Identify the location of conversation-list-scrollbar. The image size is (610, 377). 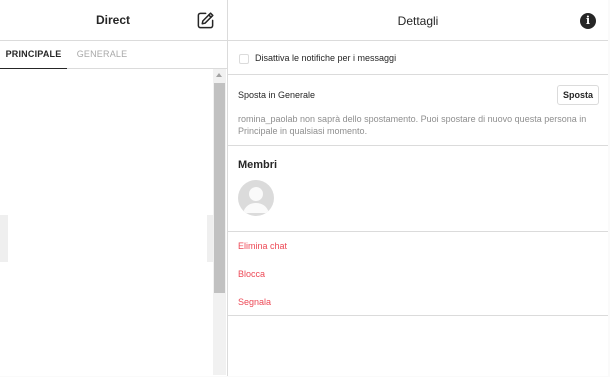
(219, 222).